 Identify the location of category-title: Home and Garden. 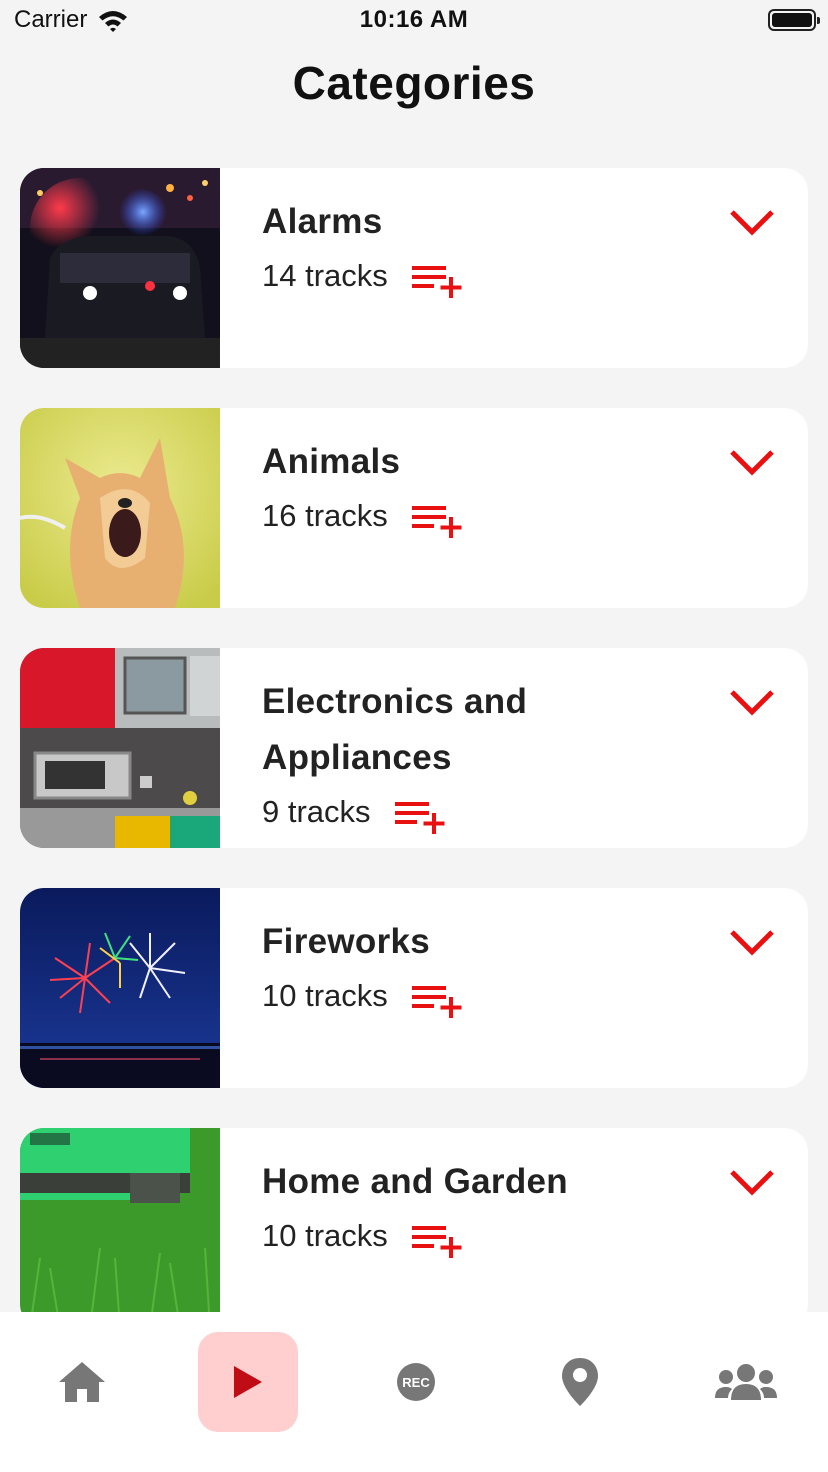
(415, 1181).